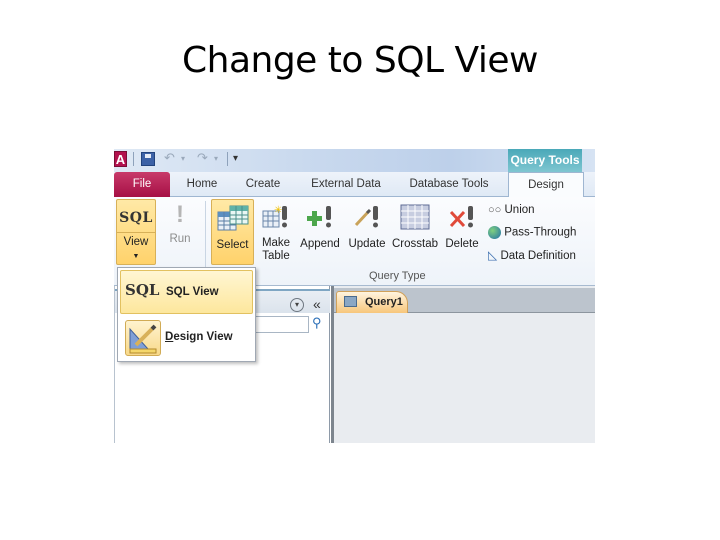 The width and height of the screenshot is (720, 540). What do you see at coordinates (276, 232) in the screenshot?
I see `make-table-button: ✳ Make Table` at bounding box center [276, 232].